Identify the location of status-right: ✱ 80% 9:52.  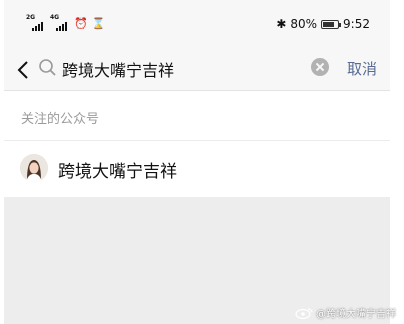
(323, 24).